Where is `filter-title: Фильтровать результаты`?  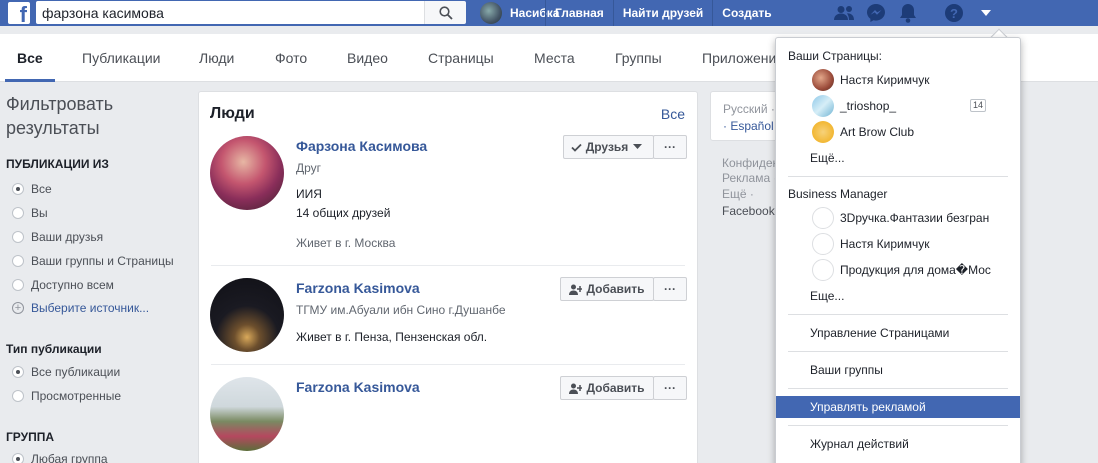 filter-title: Фильтровать результаты is located at coordinates (60, 116).